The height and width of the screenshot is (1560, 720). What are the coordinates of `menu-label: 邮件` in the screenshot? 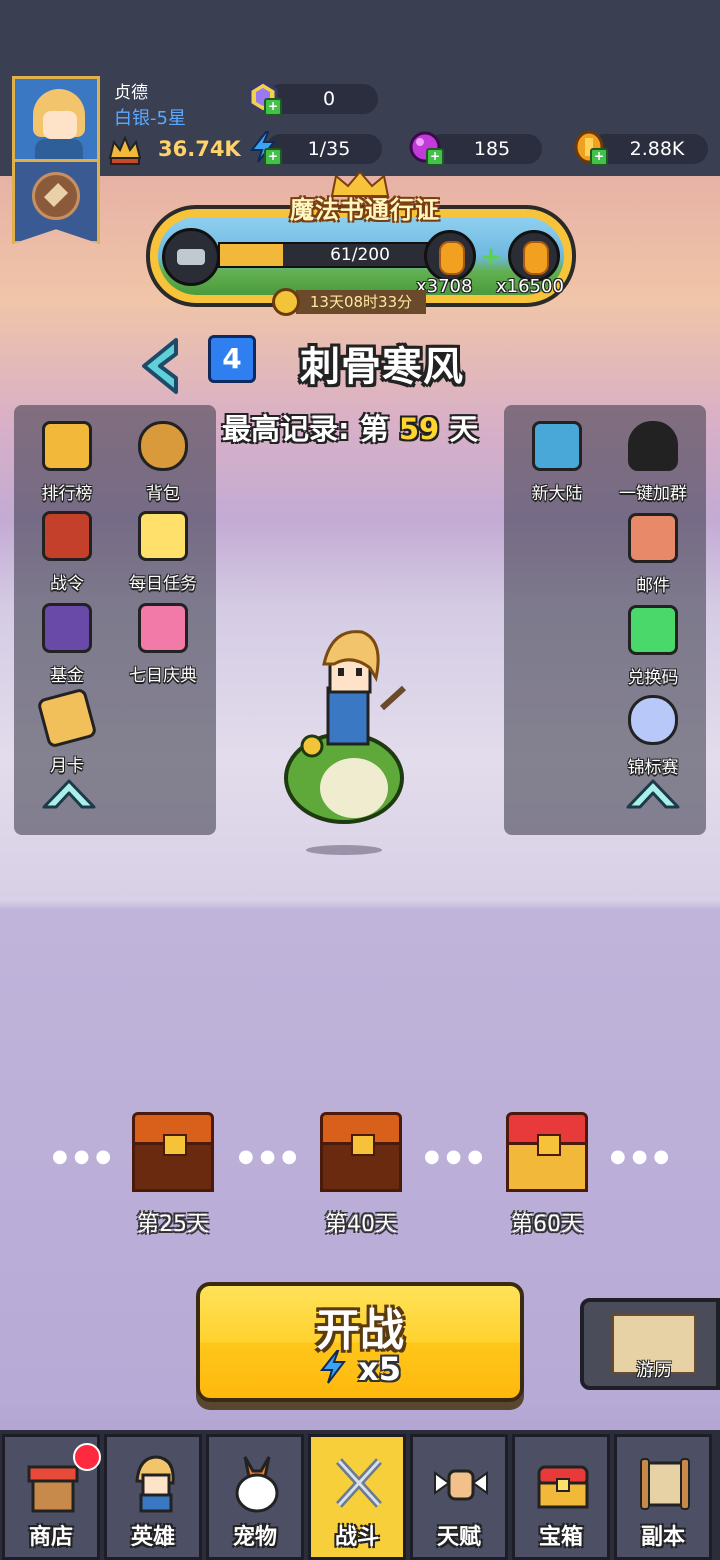 It's located at (653, 586).